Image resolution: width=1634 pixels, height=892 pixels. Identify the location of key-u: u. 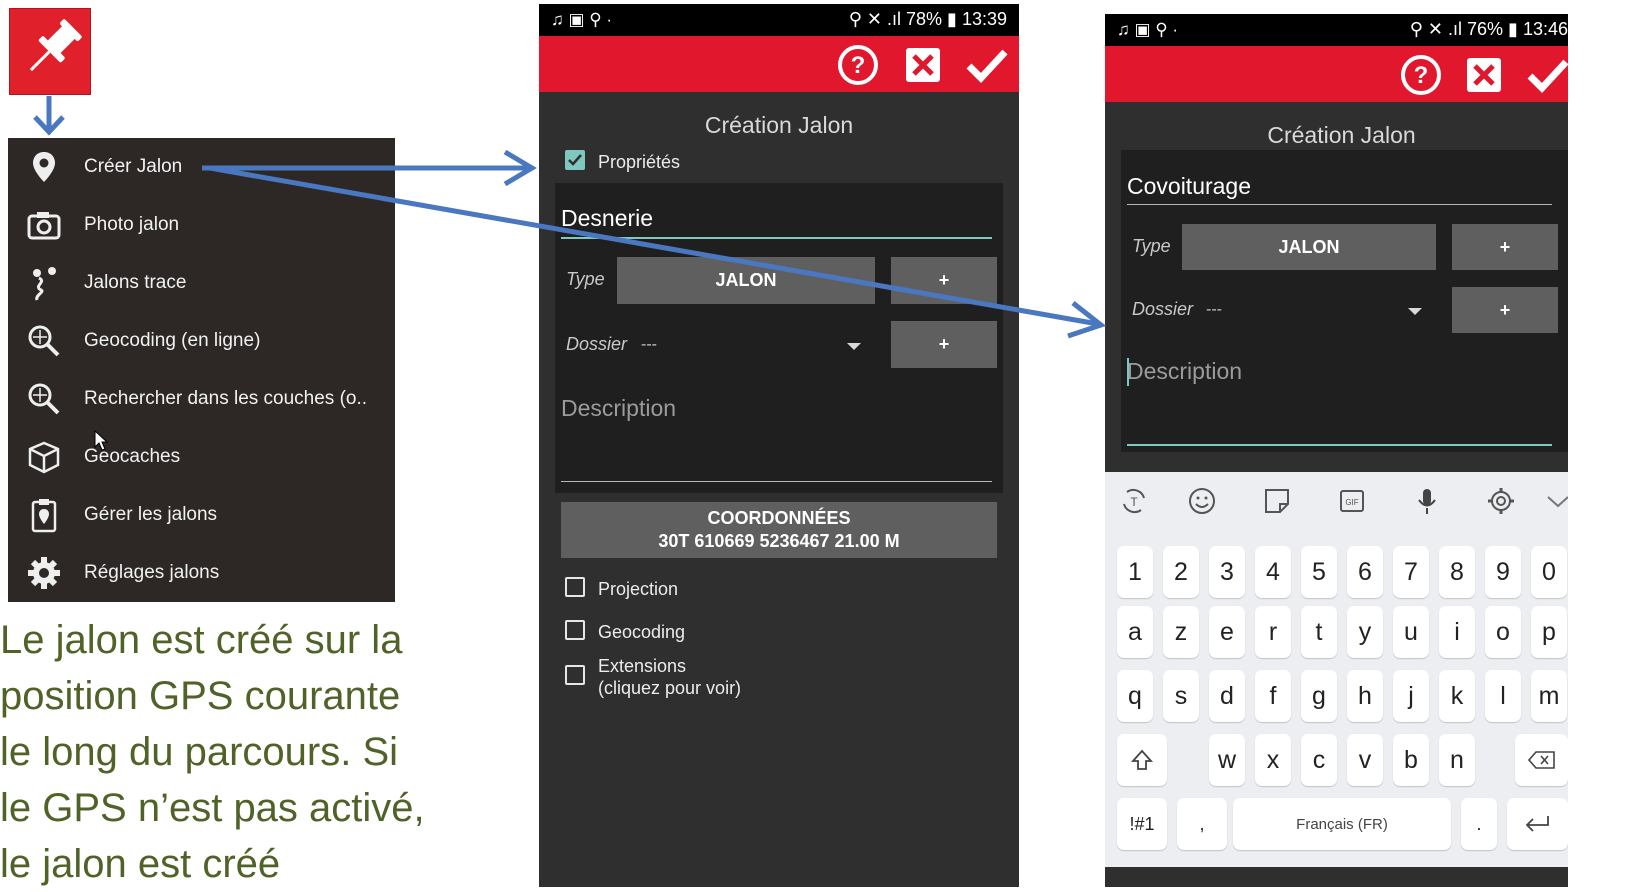
(1411, 632).